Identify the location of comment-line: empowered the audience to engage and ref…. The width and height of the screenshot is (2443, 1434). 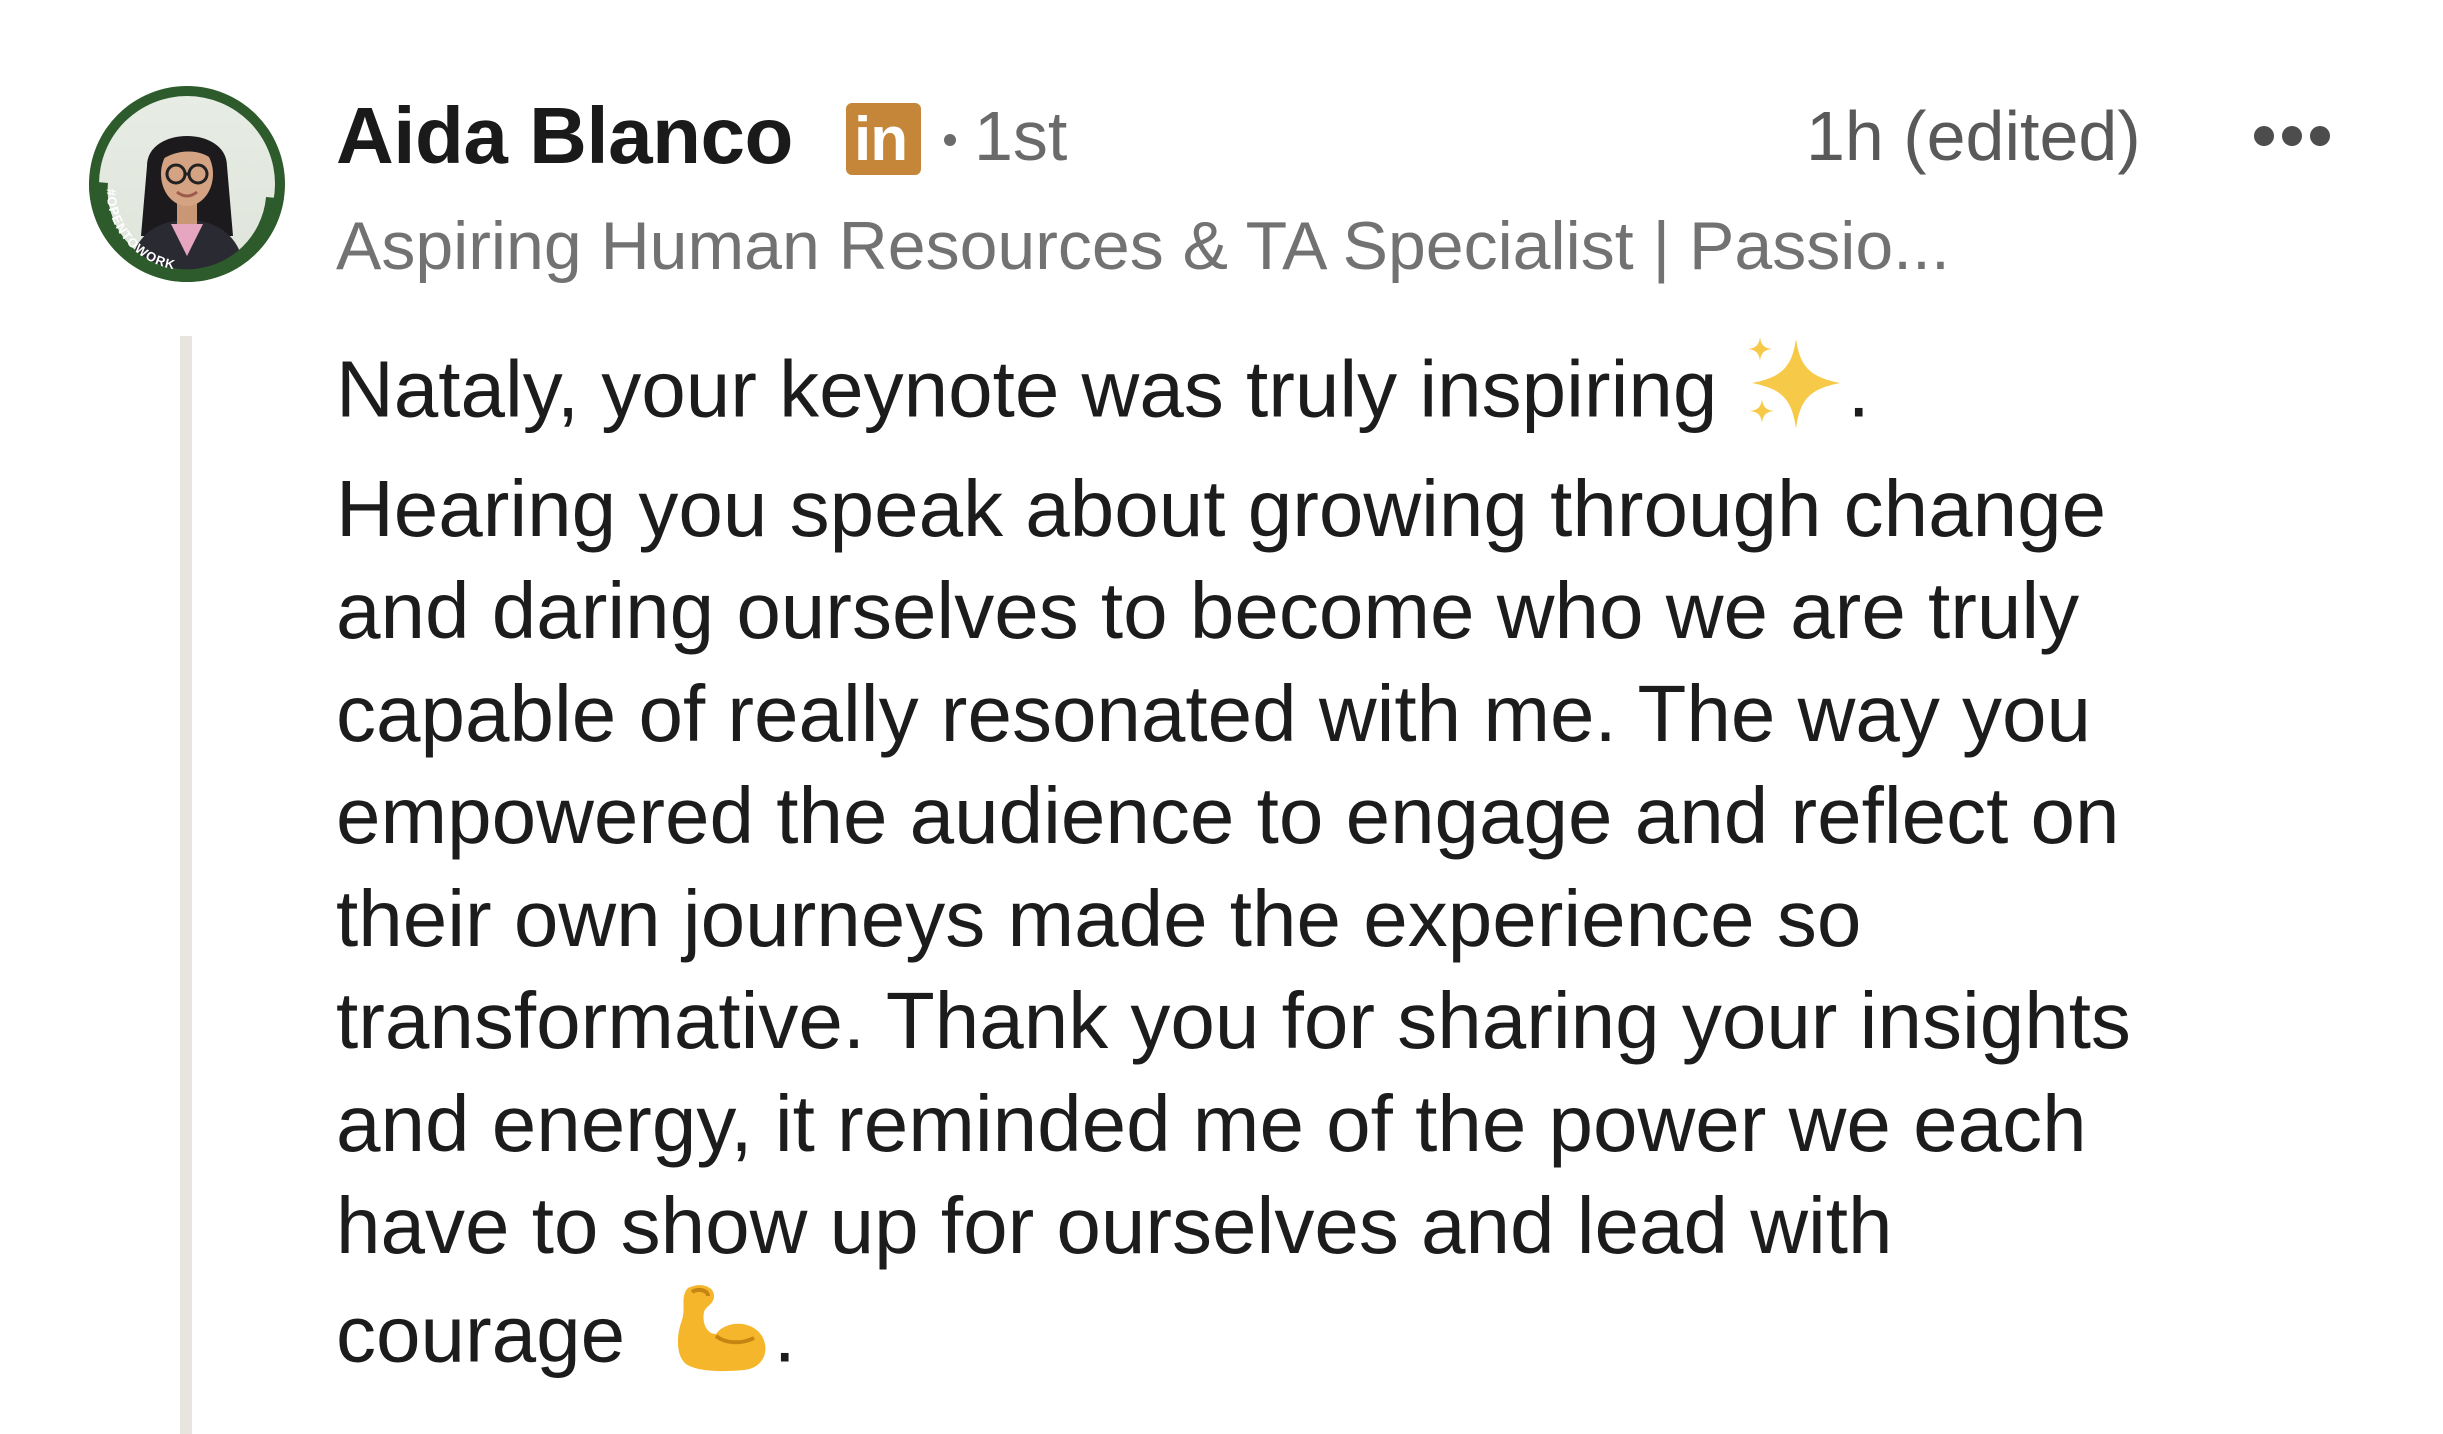
(1228, 815).